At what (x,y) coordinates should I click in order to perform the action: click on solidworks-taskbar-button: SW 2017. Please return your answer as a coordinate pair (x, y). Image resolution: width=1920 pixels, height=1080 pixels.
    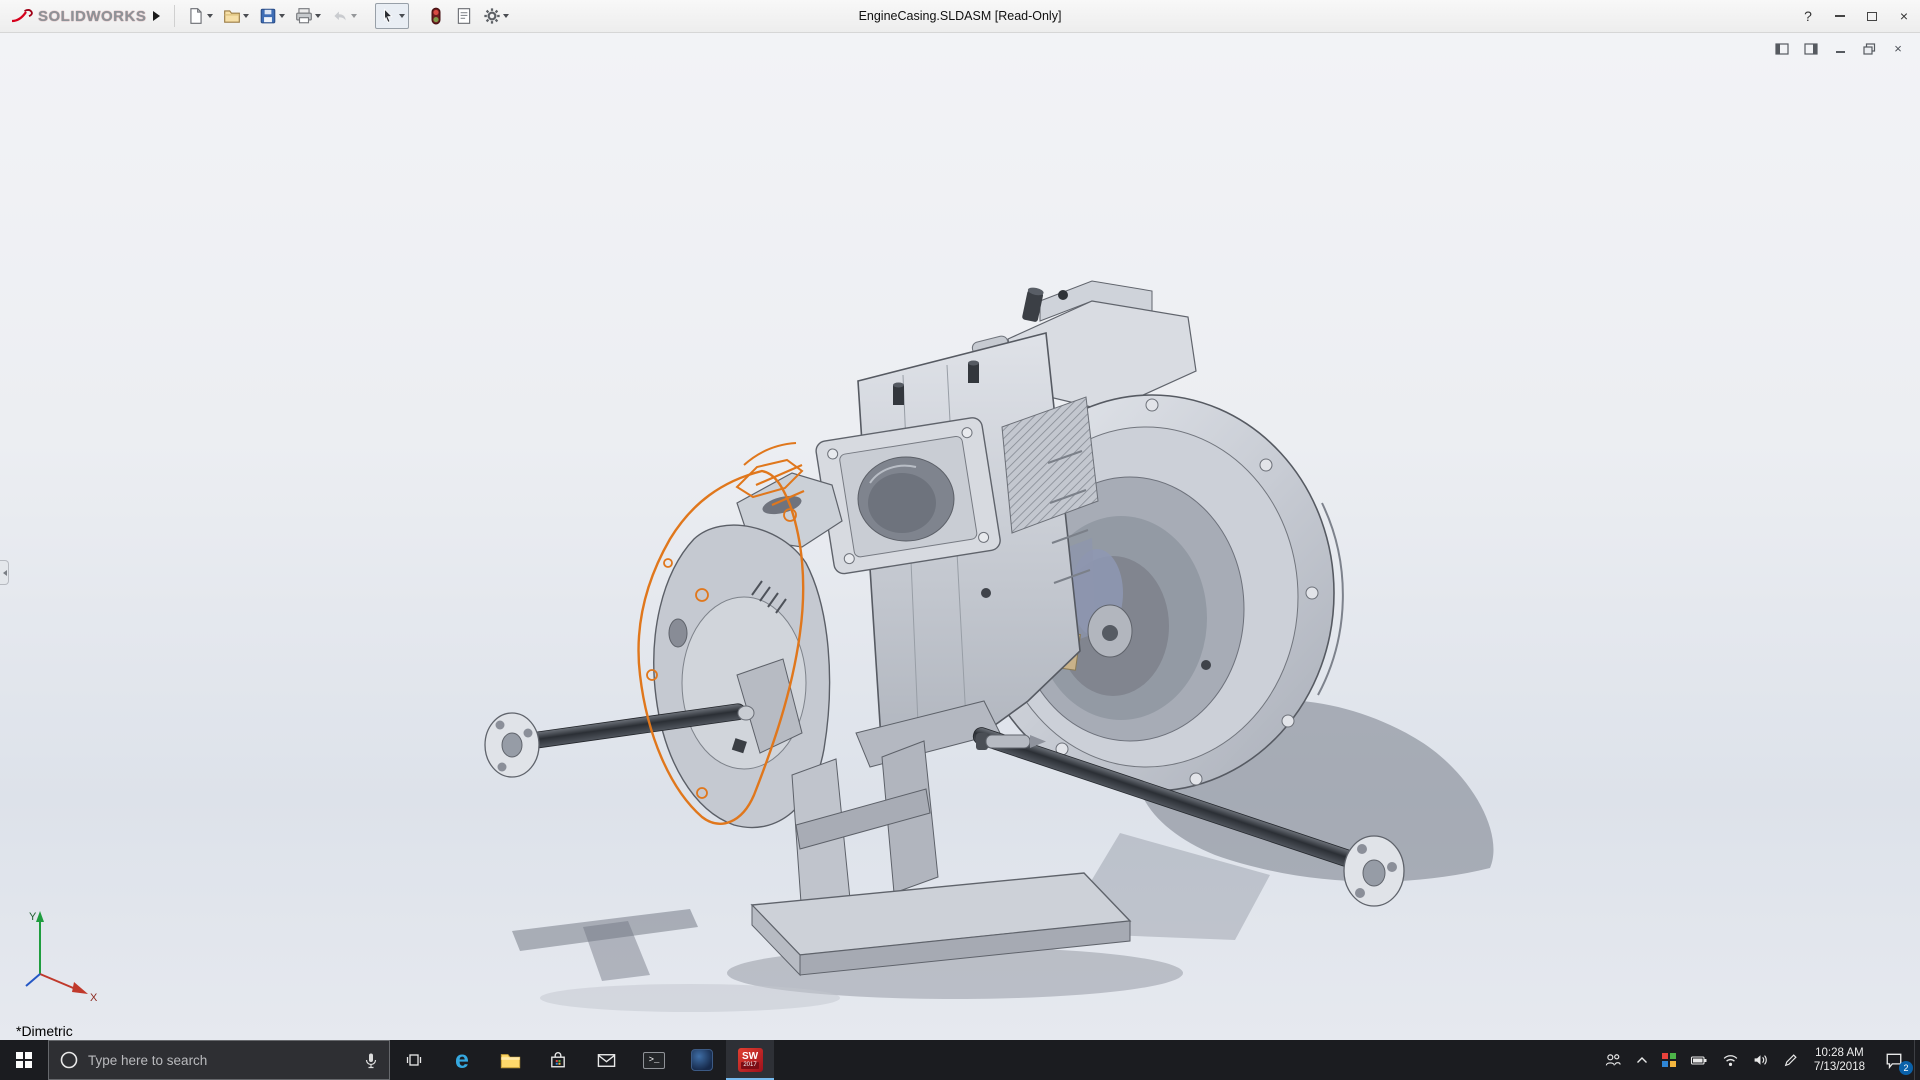
    Looking at the image, I should click on (750, 1060).